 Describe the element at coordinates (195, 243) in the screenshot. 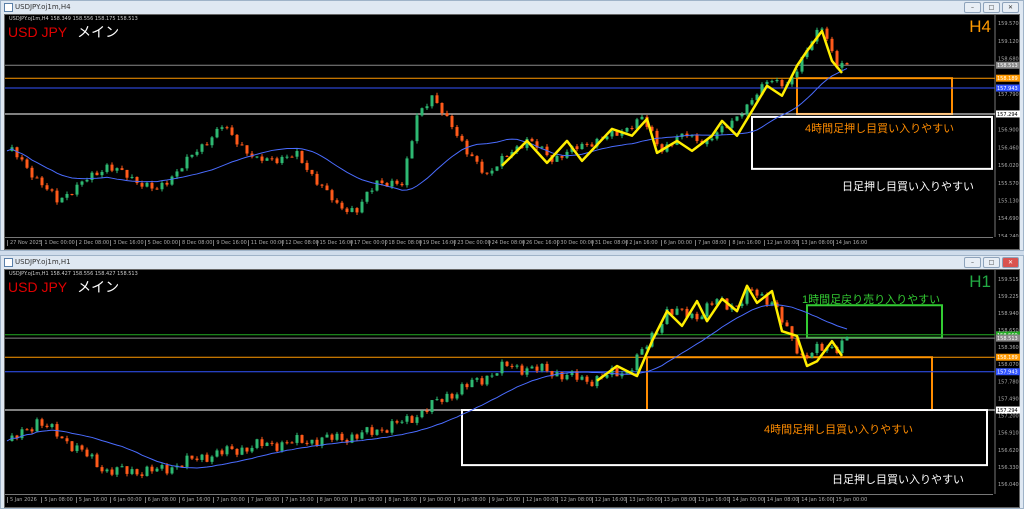

I see `time-axis-label: 8 Dec 08:00` at that location.